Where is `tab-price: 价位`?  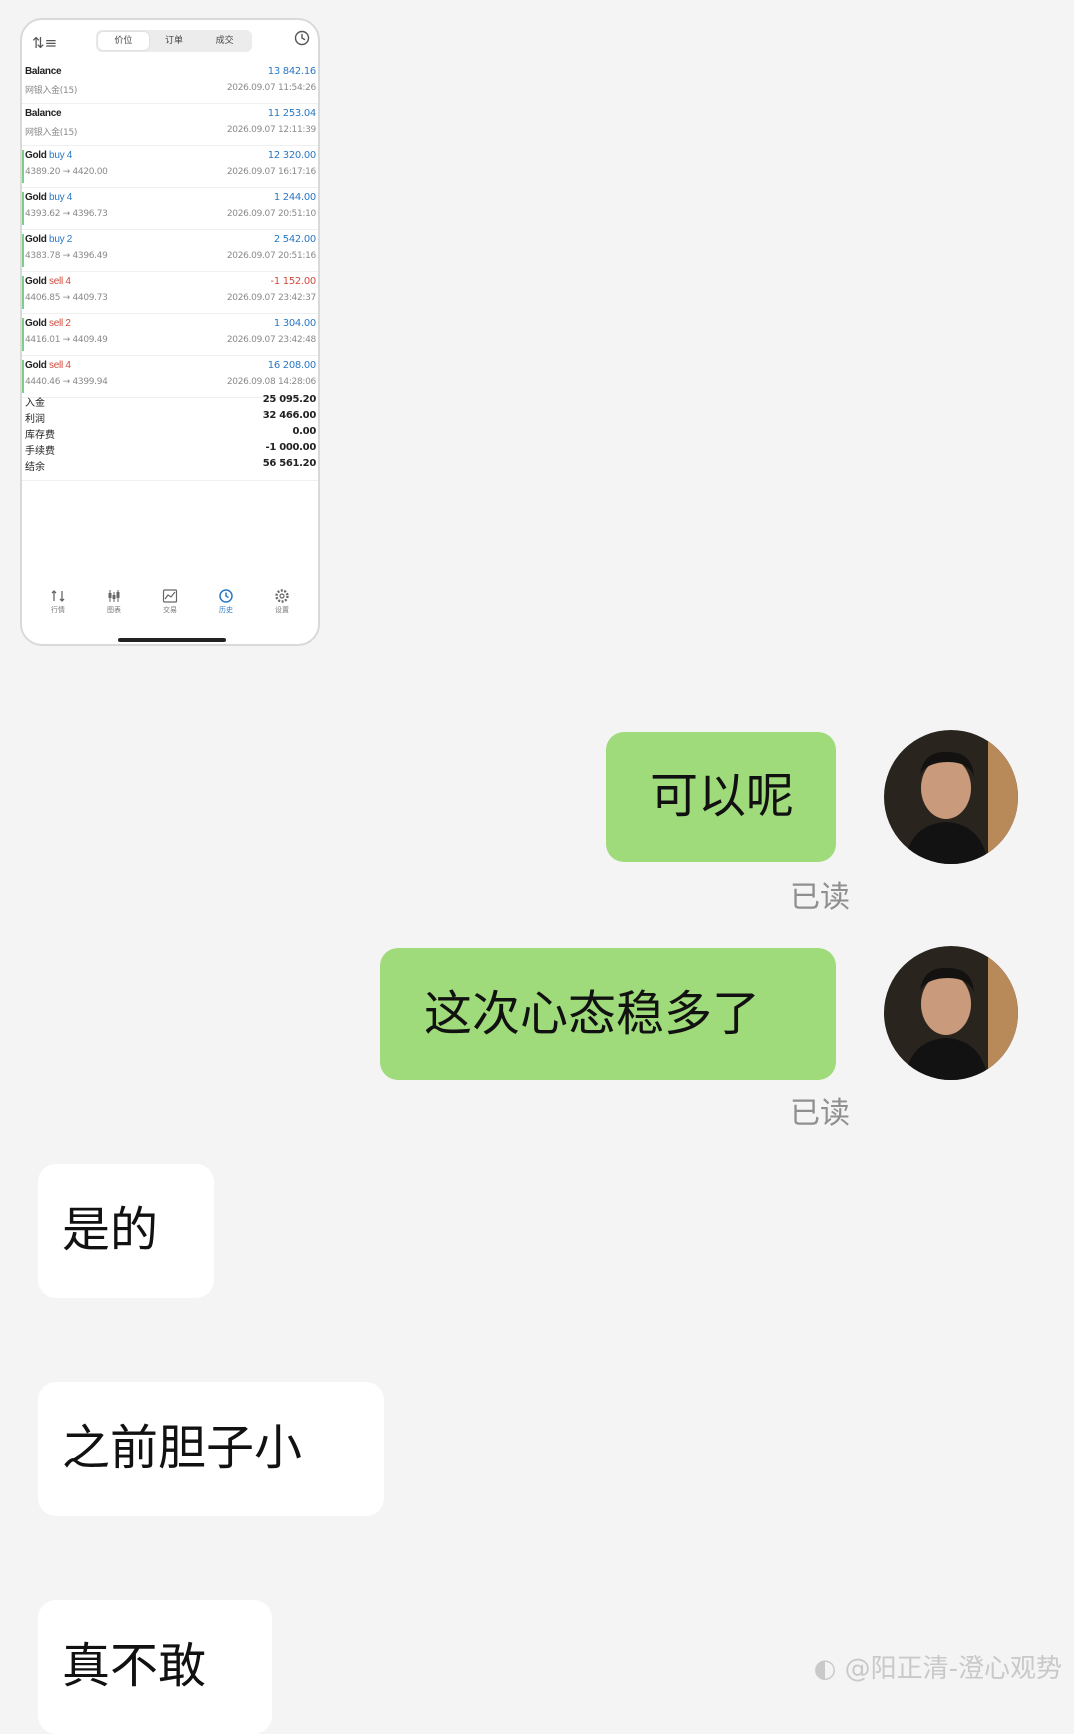 tab-price: 价位 is located at coordinates (123, 41).